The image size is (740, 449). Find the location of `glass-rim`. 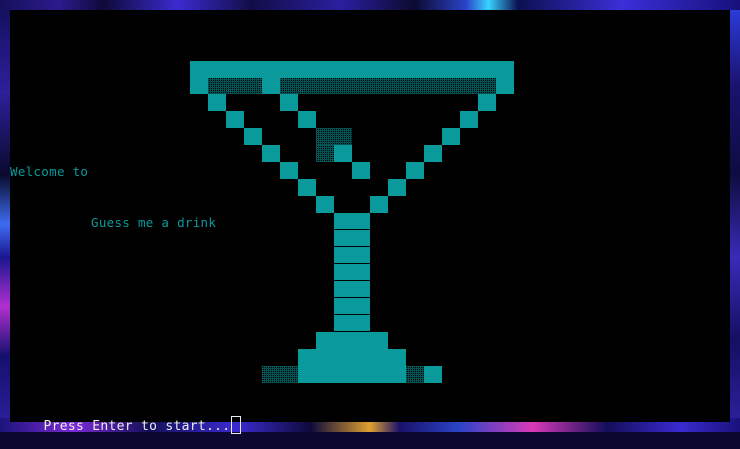

glass-rim is located at coordinates (352, 69).